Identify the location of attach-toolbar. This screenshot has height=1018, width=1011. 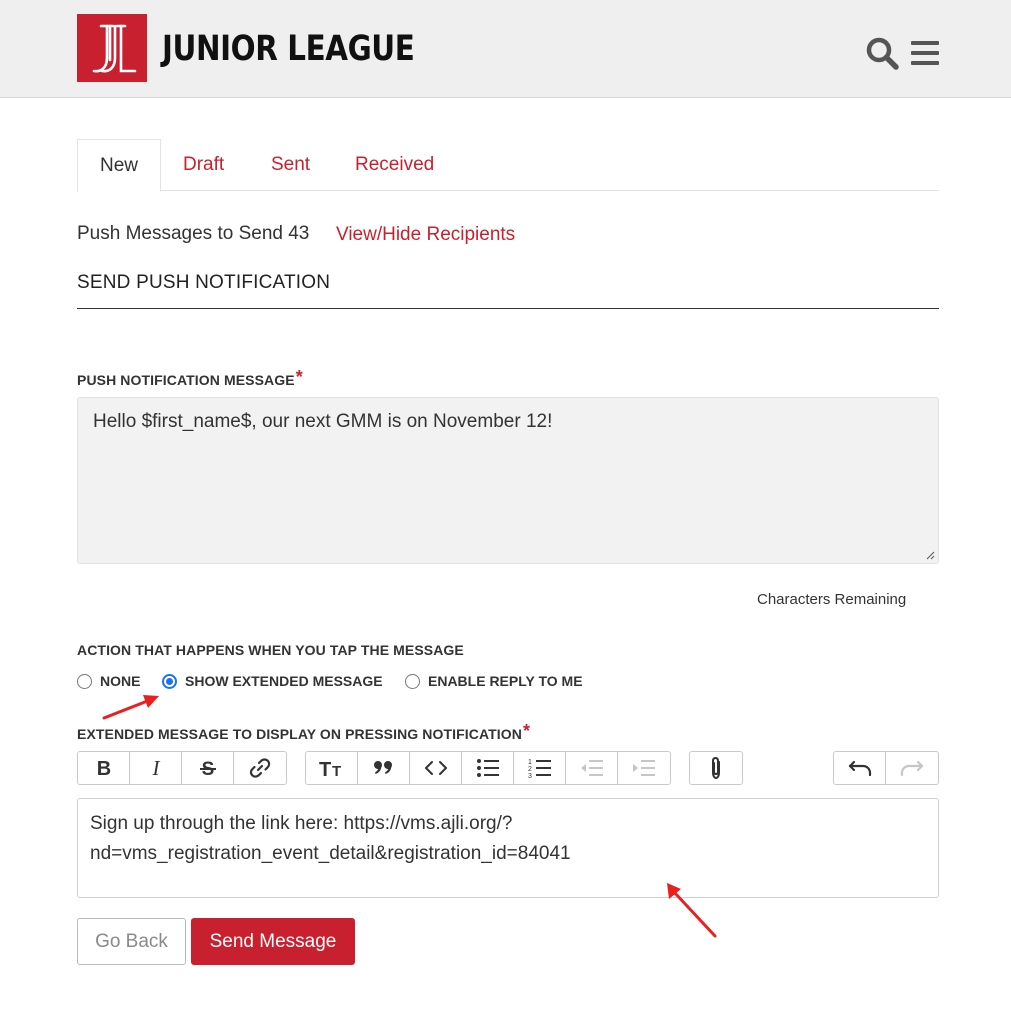
(716, 768).